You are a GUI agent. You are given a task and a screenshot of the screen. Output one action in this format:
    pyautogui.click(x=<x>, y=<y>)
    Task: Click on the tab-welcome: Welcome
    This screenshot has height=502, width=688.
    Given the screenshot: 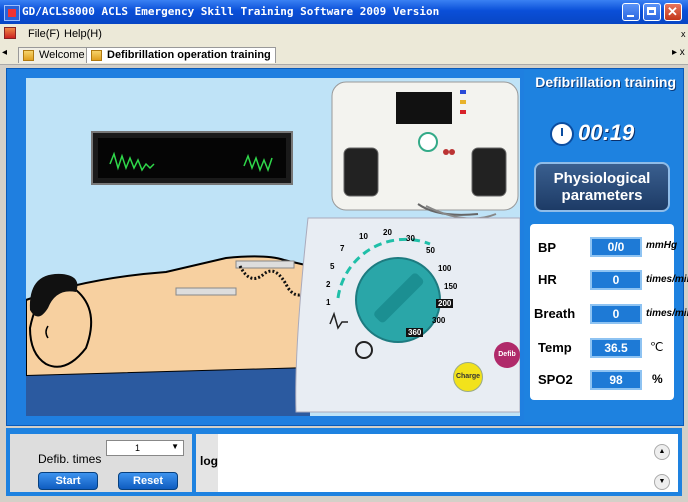 What is the action you would take?
    pyautogui.click(x=54, y=55)
    